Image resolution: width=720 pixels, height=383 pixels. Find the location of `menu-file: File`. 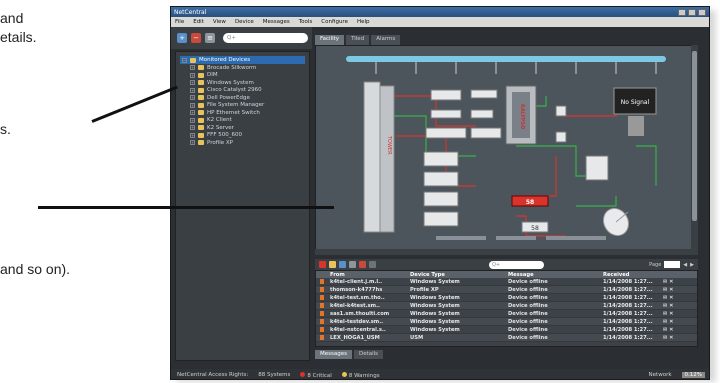

menu-file: File is located at coordinates (179, 22).